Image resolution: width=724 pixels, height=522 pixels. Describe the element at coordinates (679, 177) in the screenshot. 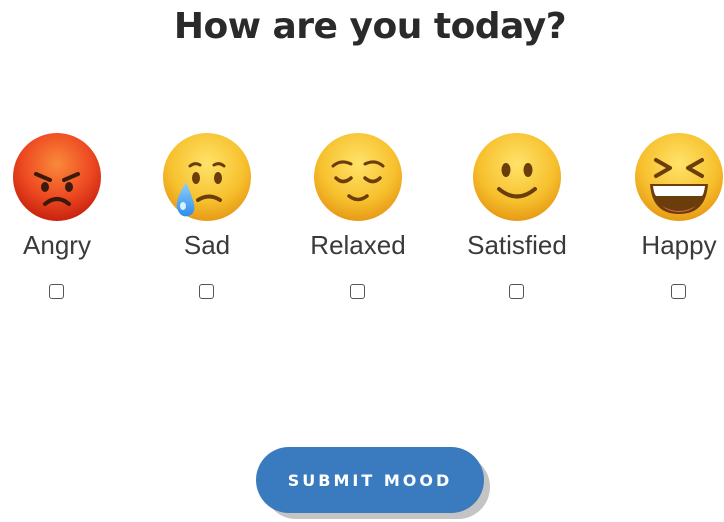

I see `grinning-squinting-face-icon` at that location.